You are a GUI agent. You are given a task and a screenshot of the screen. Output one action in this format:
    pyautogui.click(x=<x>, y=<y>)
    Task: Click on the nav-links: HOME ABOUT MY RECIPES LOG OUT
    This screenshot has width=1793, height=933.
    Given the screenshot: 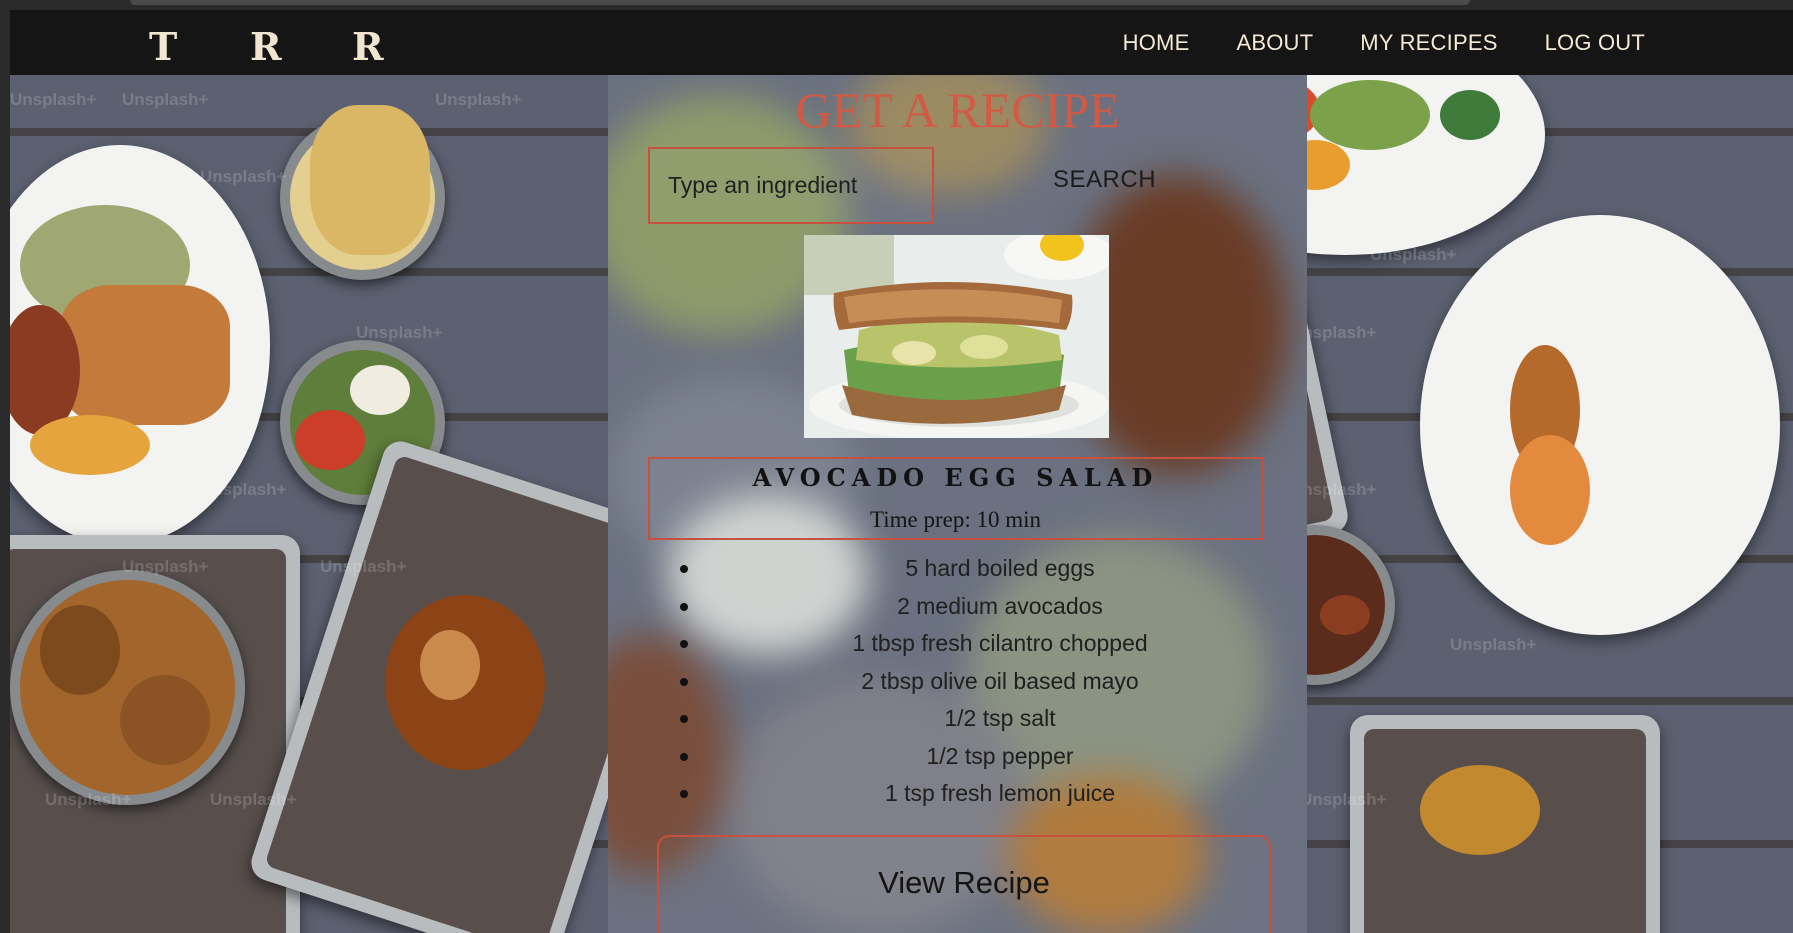 What is the action you would take?
    pyautogui.click(x=1384, y=43)
    